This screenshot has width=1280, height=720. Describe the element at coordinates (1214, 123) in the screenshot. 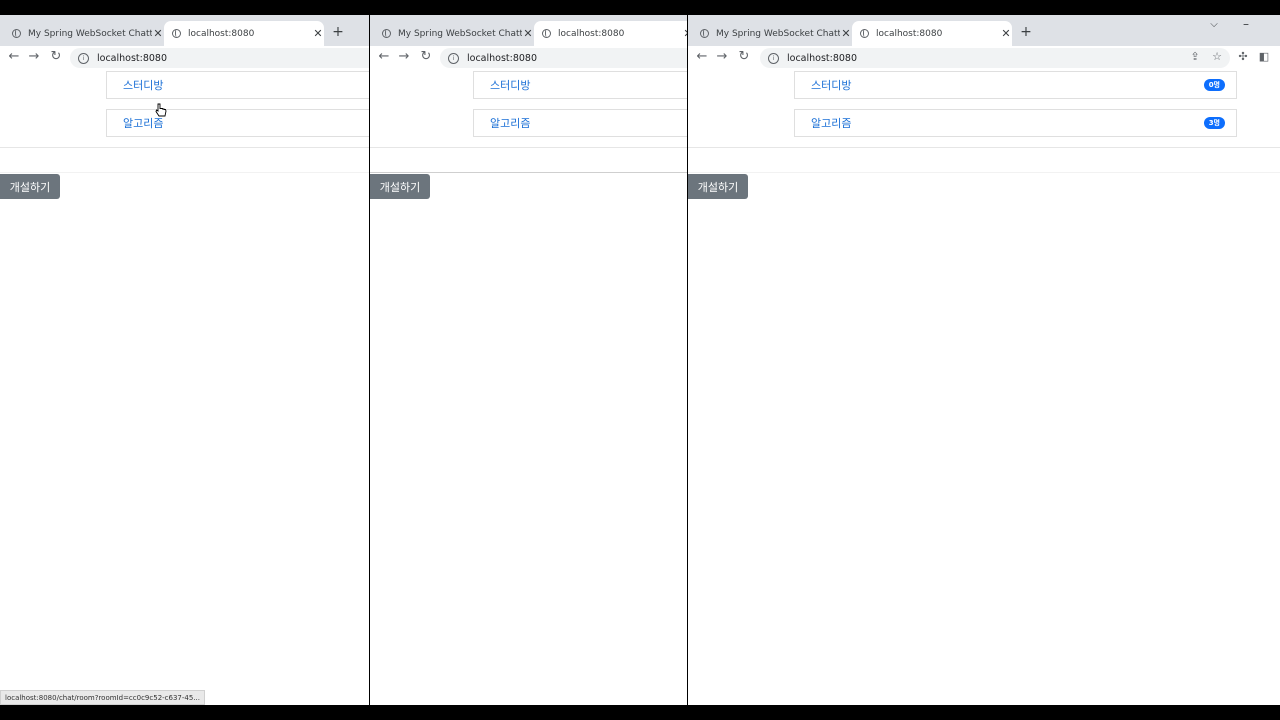

I see `member-count-badge: 3명` at that location.